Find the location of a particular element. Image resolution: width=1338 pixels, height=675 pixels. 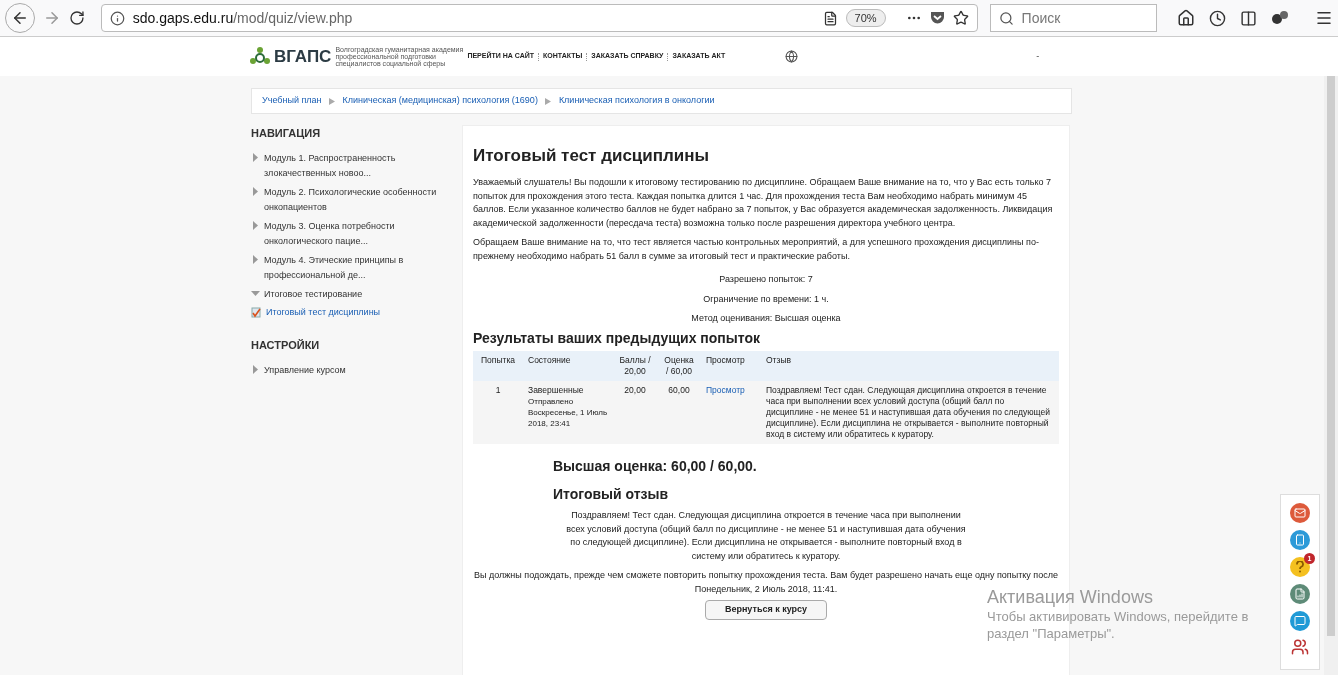

feedback-title: Итоговый отзыв is located at coordinates (611, 494).